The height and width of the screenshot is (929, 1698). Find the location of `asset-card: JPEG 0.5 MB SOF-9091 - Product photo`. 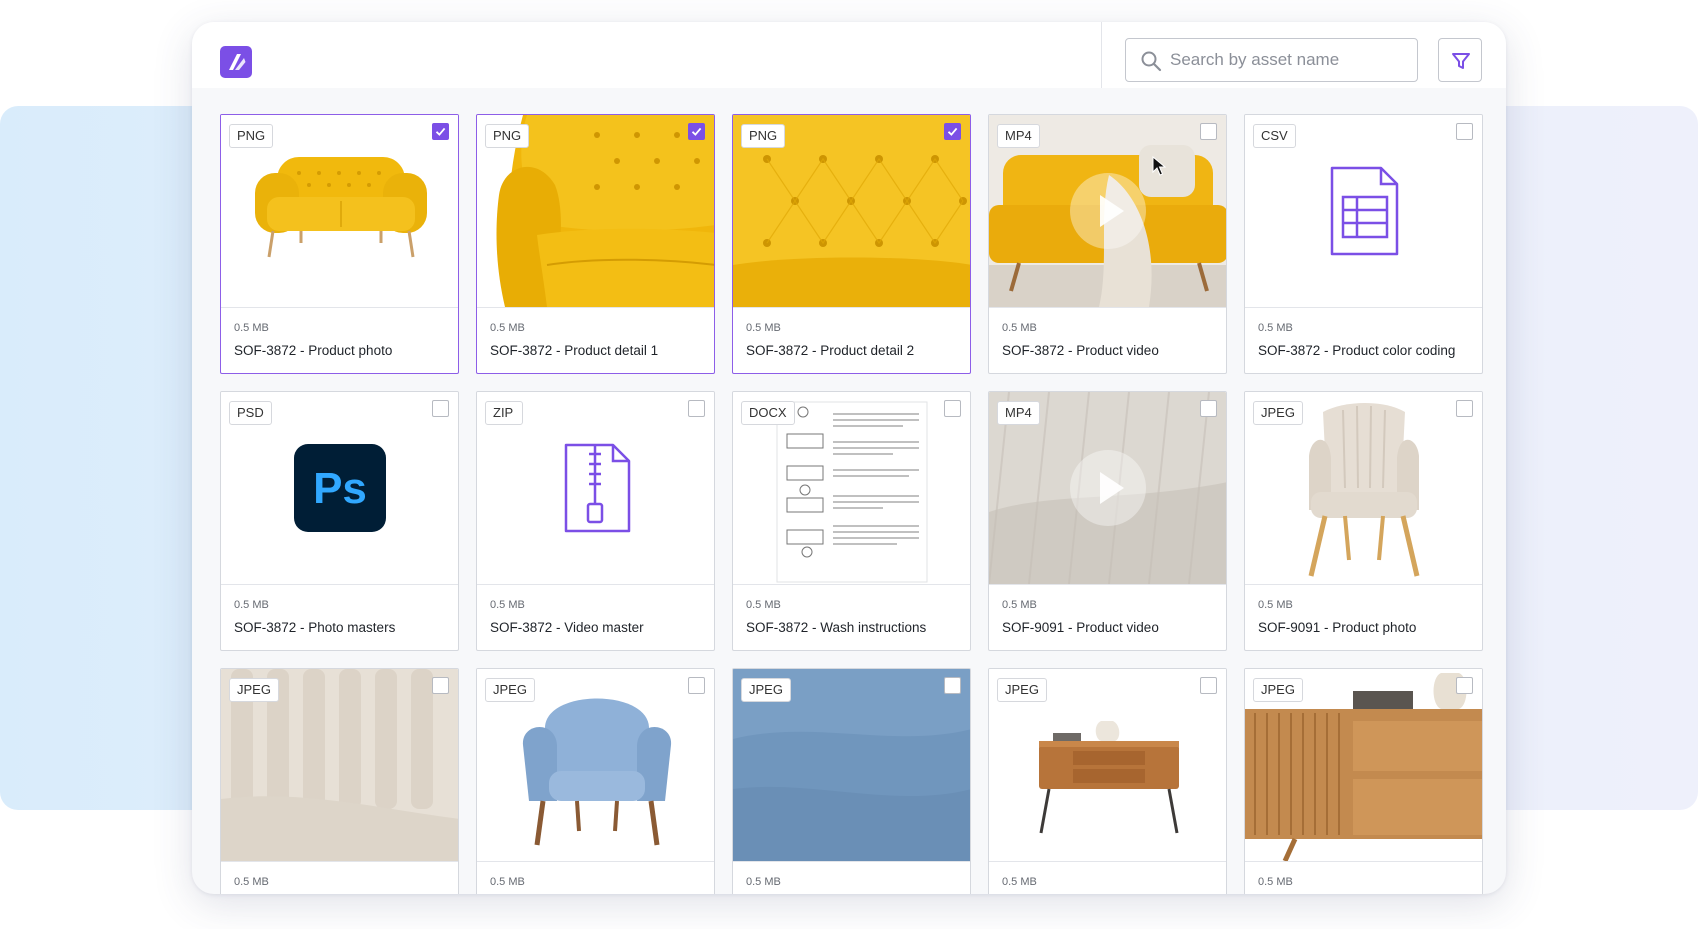

asset-card: JPEG 0.5 MB SOF-9091 - Product photo is located at coordinates (1363, 521).